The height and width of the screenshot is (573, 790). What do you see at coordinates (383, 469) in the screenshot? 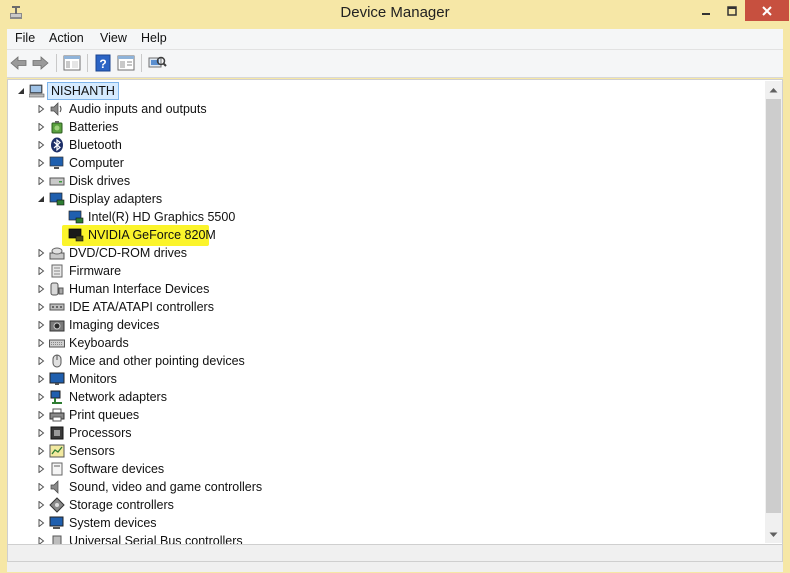
I see `tree-node-software-devices: Software devices` at bounding box center [383, 469].